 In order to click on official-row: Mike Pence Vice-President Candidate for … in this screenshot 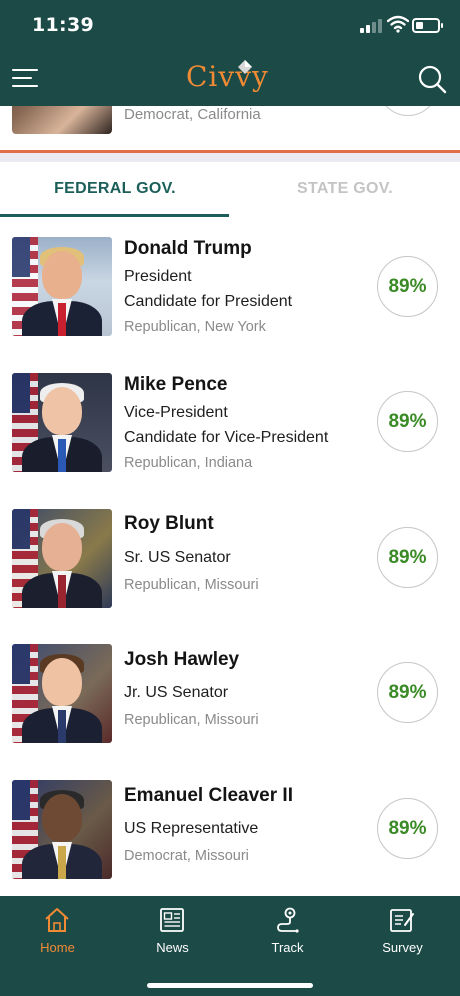, I will do `click(230, 423)`.